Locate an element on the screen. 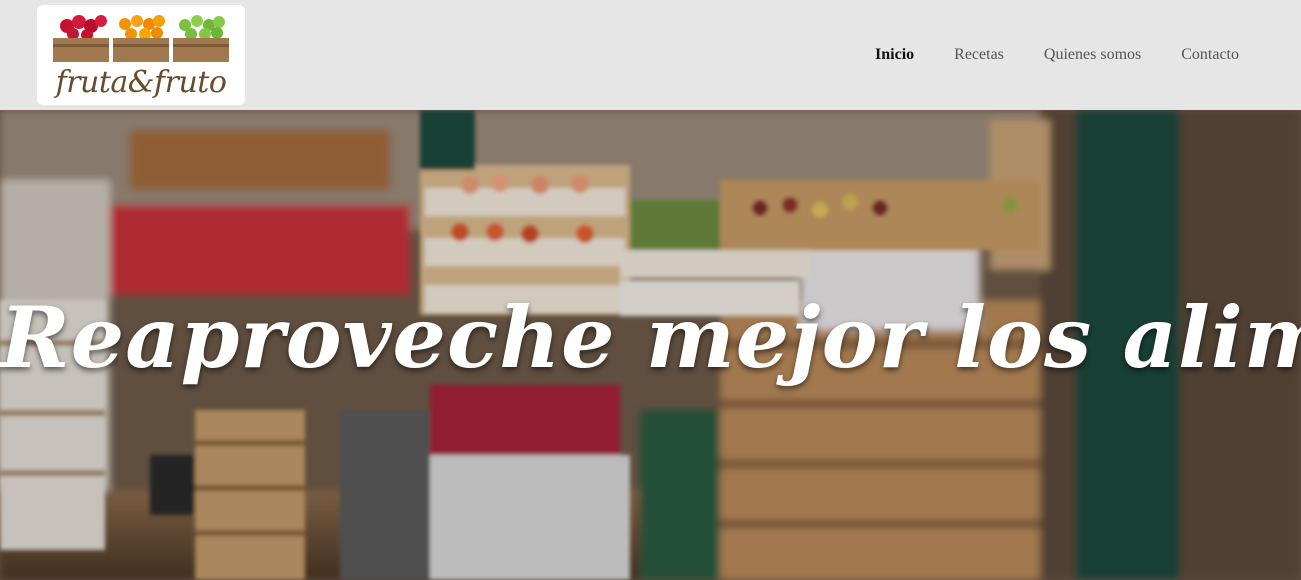 This screenshot has width=1301, height=580. main-nav: Inicio Recetas Quienes somos Contacto is located at coordinates (1057, 55).